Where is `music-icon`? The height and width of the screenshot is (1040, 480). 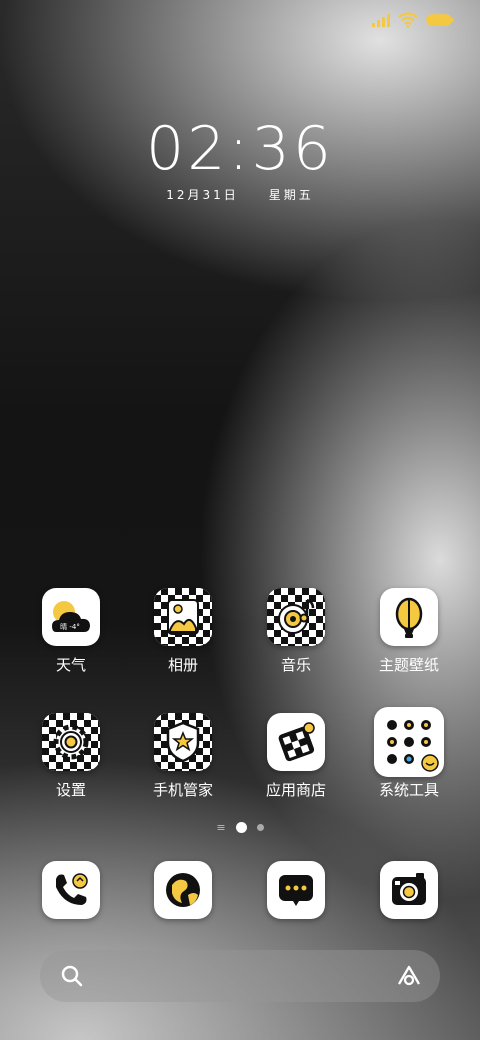
music-icon is located at coordinates (296, 617).